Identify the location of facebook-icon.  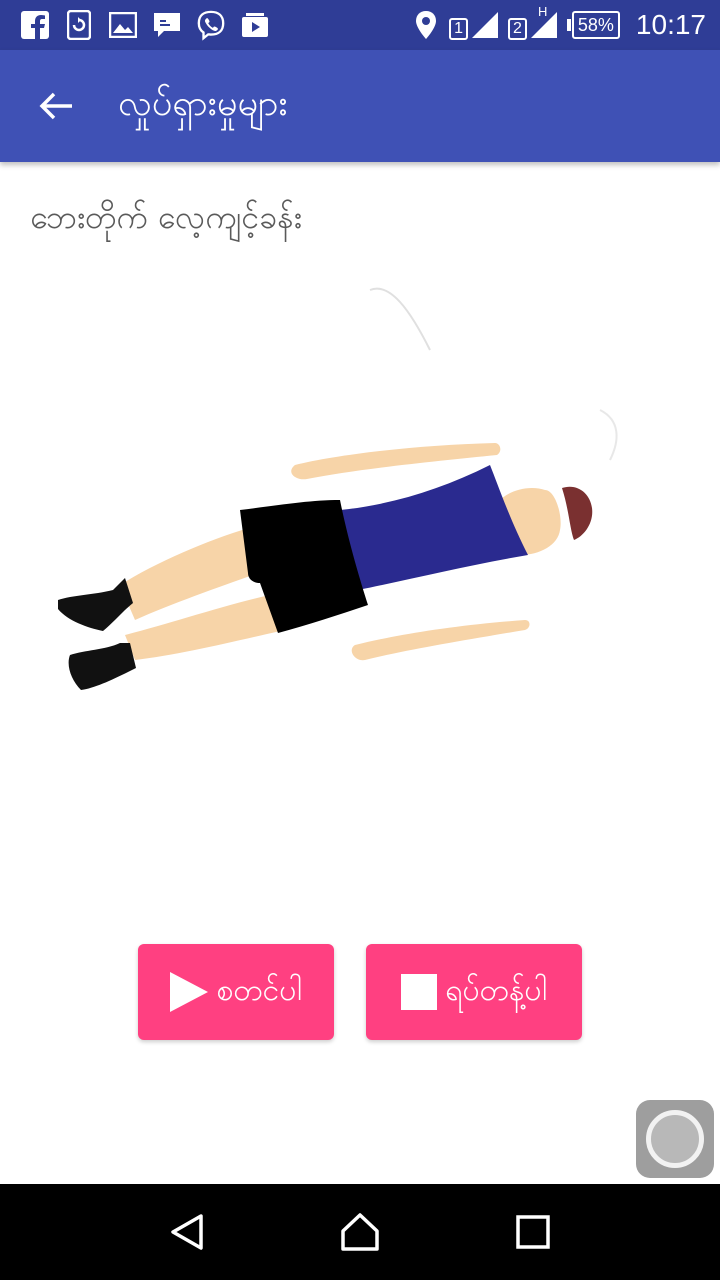
(35, 25).